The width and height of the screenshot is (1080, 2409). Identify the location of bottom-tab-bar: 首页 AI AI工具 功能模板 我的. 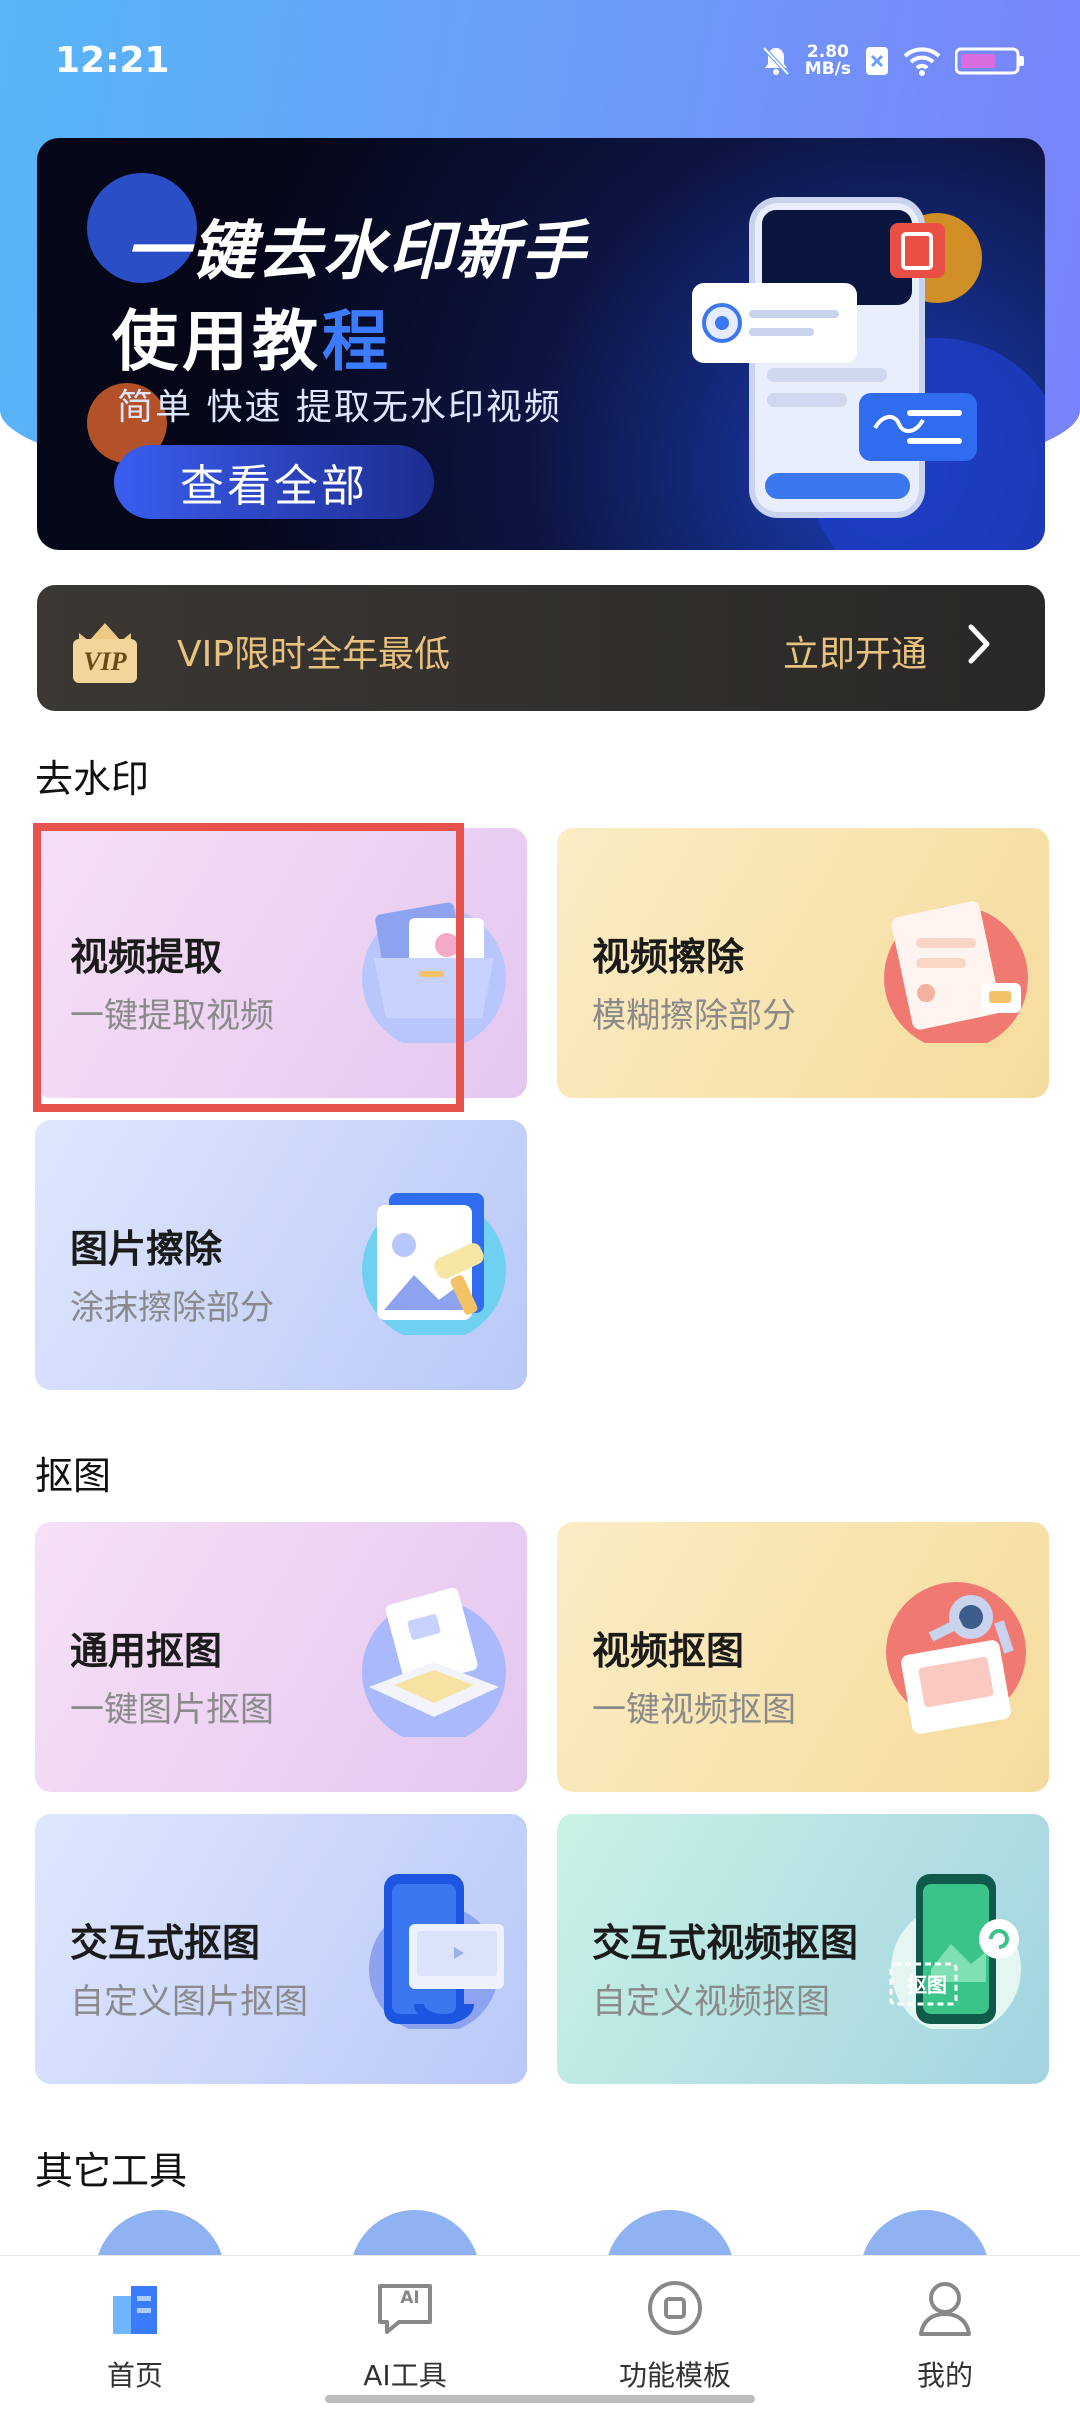
(540, 2332).